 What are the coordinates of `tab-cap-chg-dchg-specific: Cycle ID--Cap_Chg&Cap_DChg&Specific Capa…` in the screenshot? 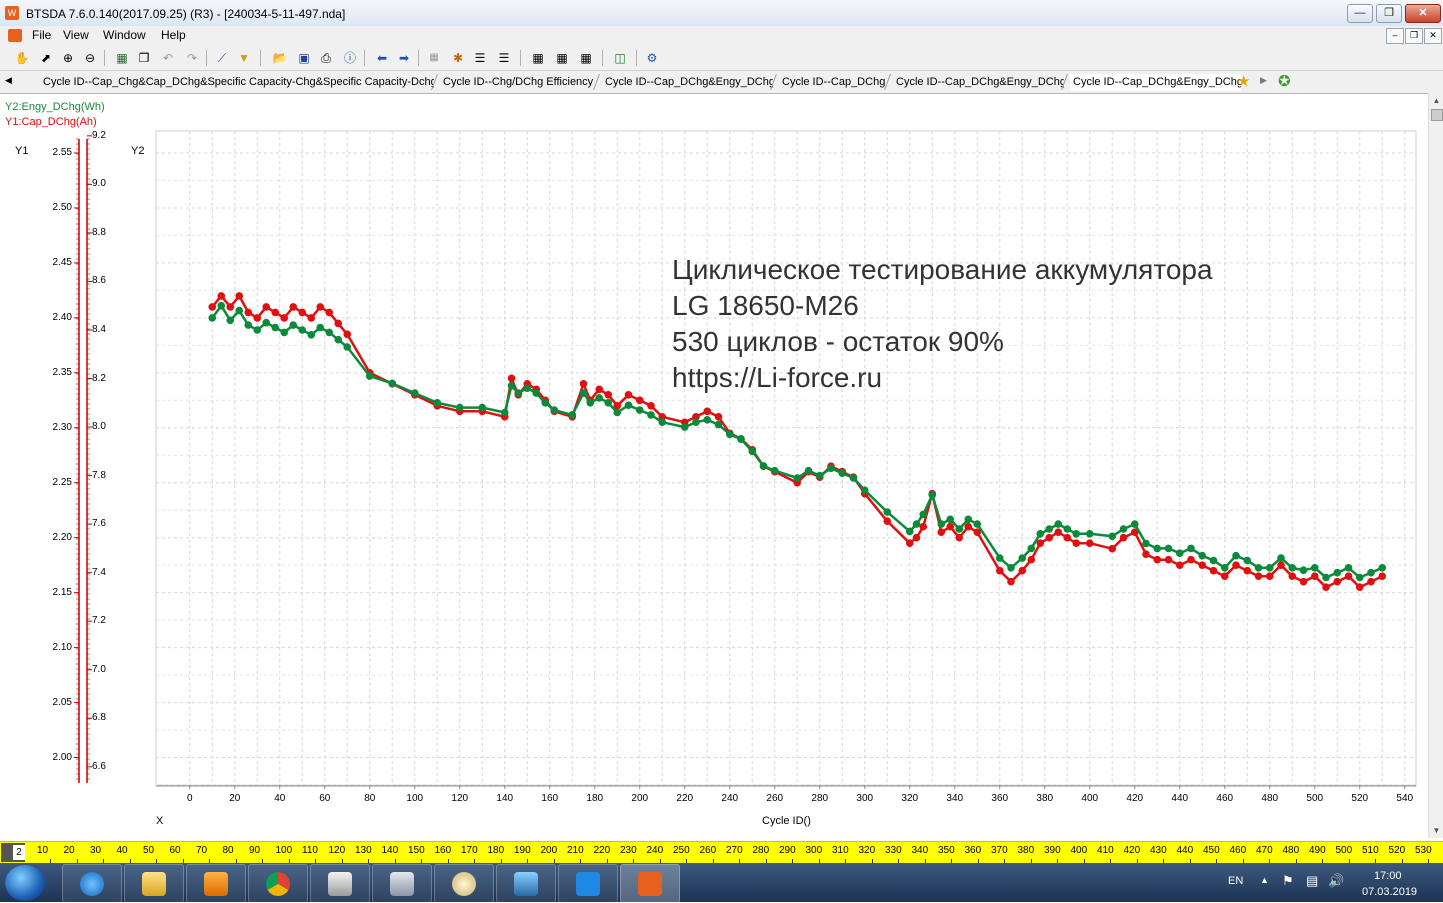 It's located at (237, 82).